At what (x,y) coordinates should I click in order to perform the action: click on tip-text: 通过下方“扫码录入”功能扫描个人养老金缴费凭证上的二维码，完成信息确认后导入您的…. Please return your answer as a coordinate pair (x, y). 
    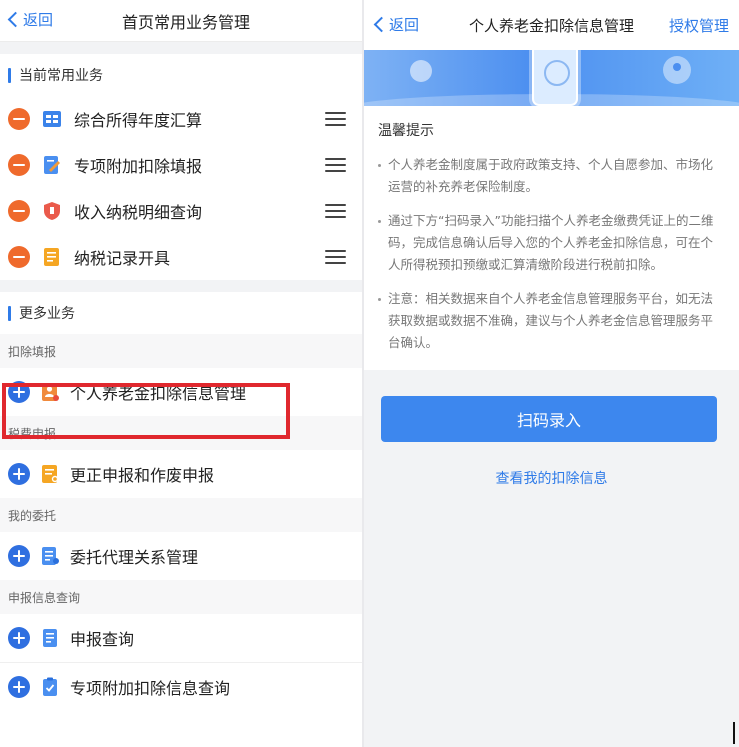
    Looking at the image, I should click on (551, 243).